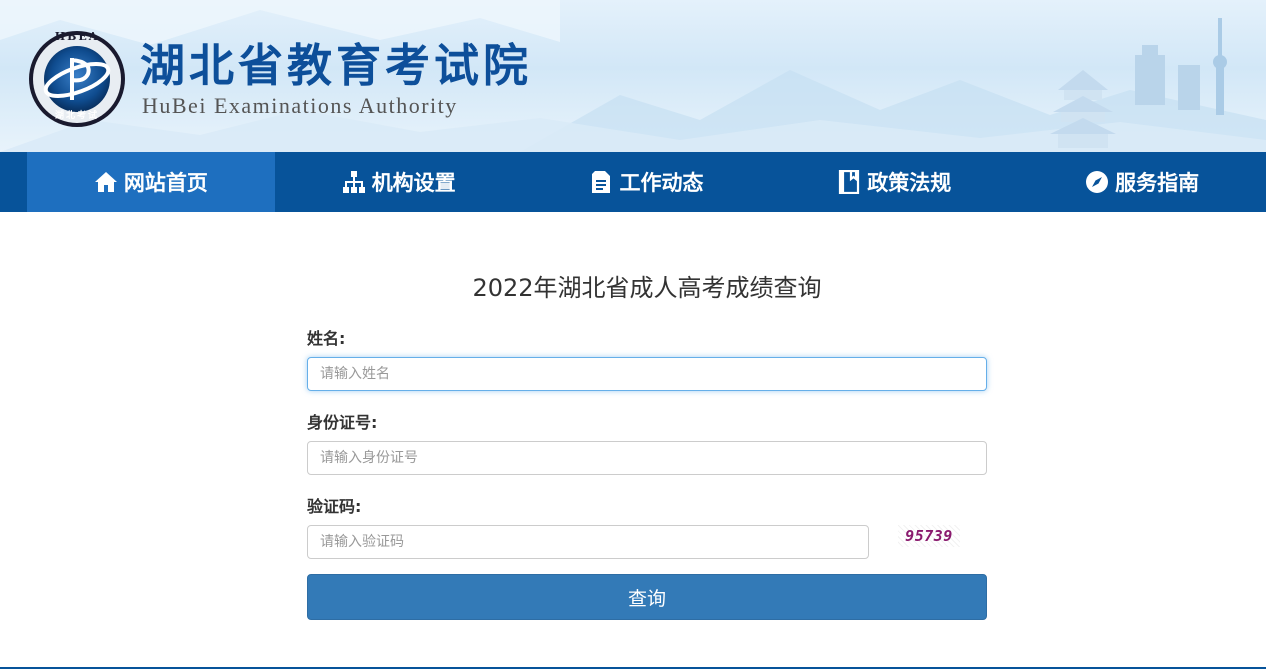  I want to click on nav-item-label: 服务指南, so click(1157, 183).